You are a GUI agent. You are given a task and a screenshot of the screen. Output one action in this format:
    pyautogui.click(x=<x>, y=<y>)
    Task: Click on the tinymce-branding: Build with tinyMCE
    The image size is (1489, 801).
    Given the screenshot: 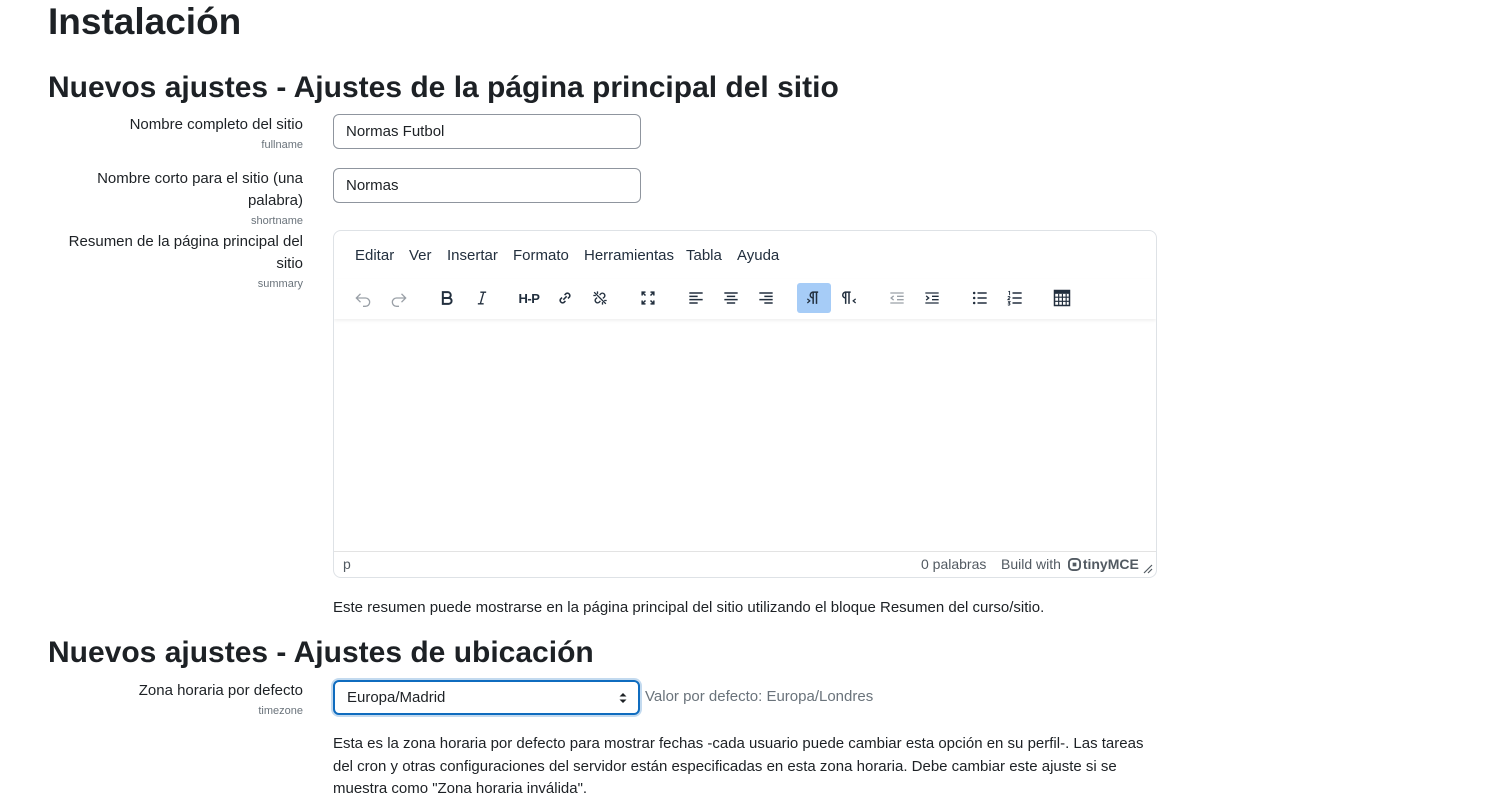 What is the action you would take?
    pyautogui.click(x=1070, y=564)
    